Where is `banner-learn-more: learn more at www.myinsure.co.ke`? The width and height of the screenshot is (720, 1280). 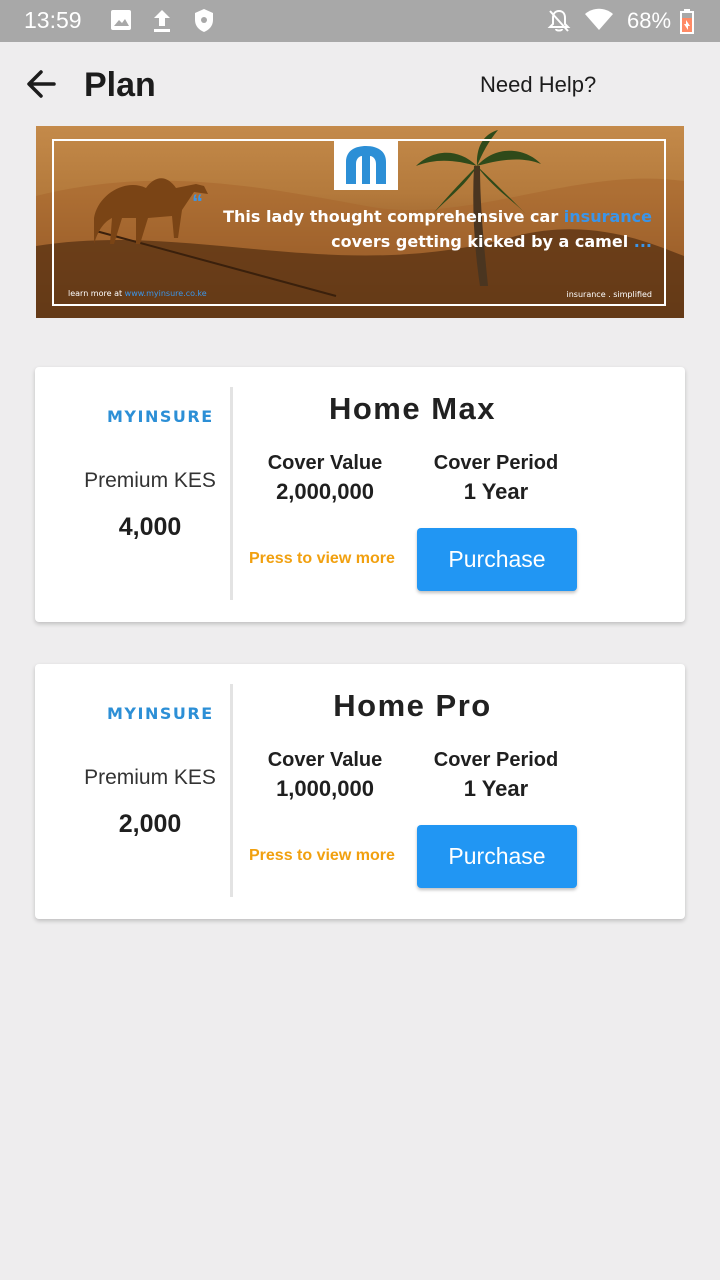 banner-learn-more: learn more at www.myinsure.co.ke is located at coordinates (137, 293).